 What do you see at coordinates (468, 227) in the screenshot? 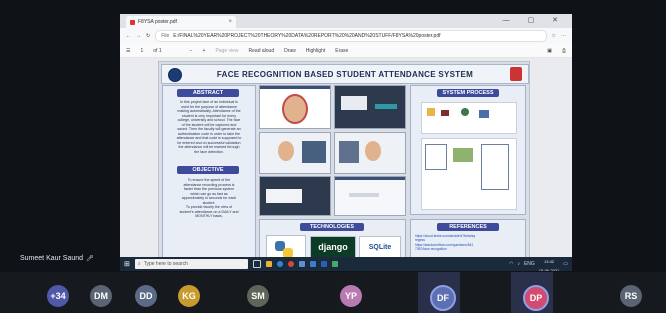
I see `references-heading: REFERENCES` at bounding box center [468, 227].